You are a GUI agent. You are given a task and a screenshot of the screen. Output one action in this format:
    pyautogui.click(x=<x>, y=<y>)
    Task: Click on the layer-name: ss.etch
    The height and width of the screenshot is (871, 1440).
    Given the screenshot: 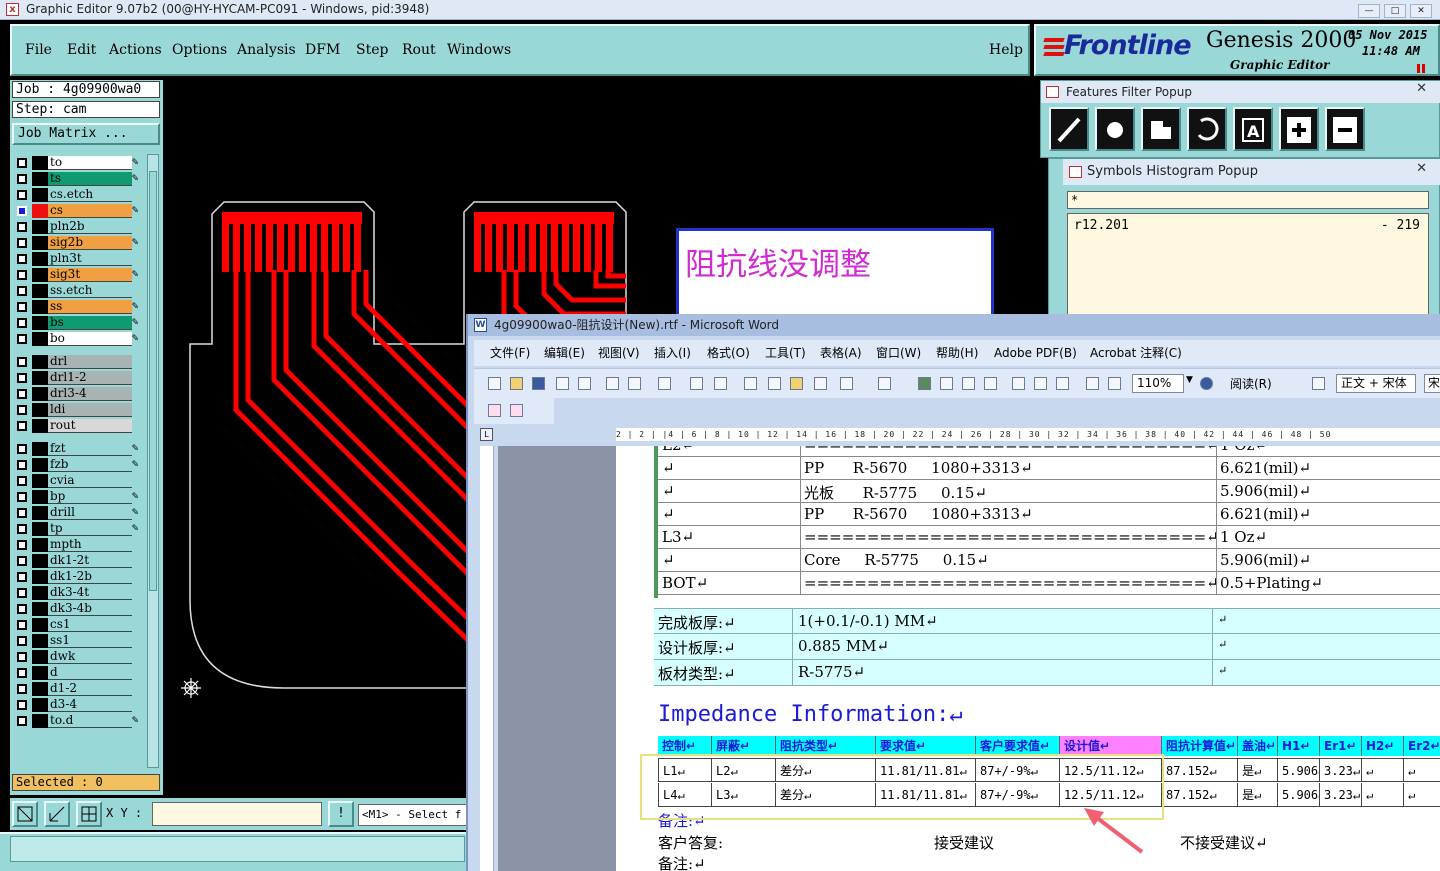 What is the action you would take?
    pyautogui.click(x=90, y=291)
    